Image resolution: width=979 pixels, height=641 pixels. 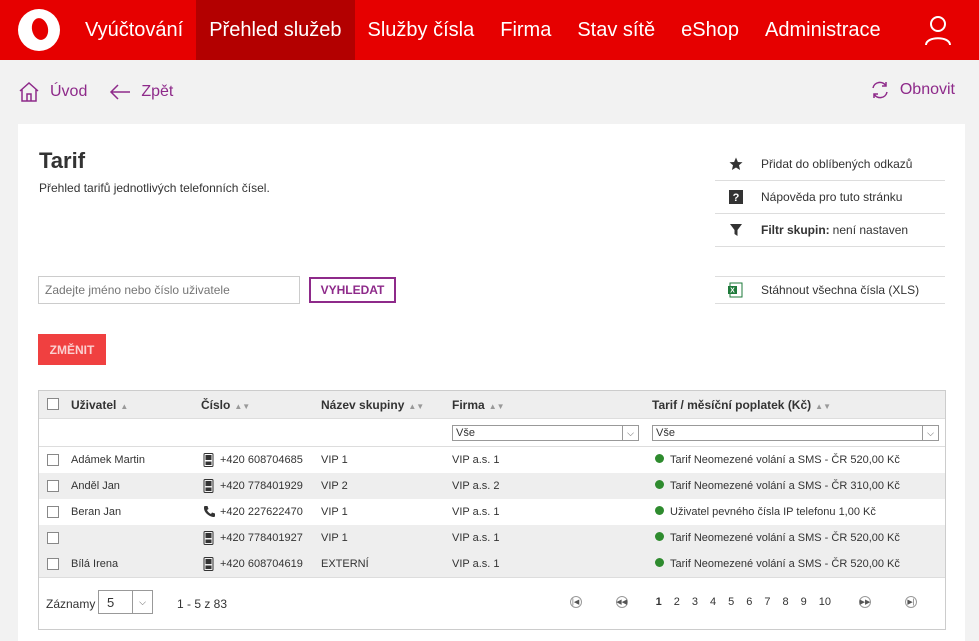 What do you see at coordinates (275, 30) in the screenshot?
I see `nav-item-services-overview: Přehled služeb` at bounding box center [275, 30].